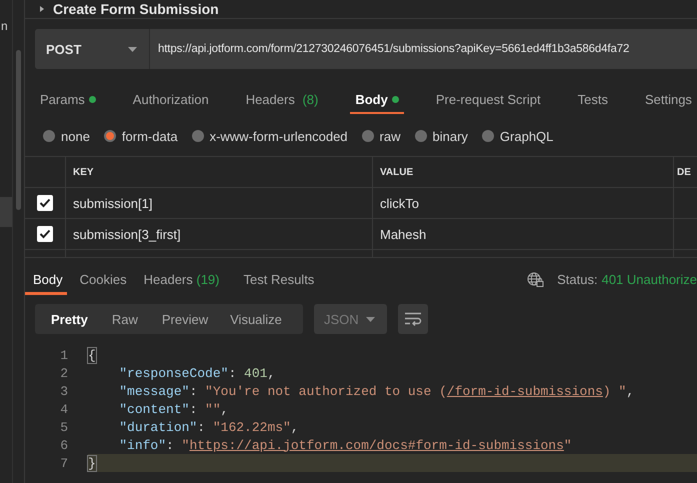 Image resolution: width=697 pixels, height=483 pixels. Describe the element at coordinates (197, 373) in the screenshot. I see `code-line: "responseCode": 401,` at that location.